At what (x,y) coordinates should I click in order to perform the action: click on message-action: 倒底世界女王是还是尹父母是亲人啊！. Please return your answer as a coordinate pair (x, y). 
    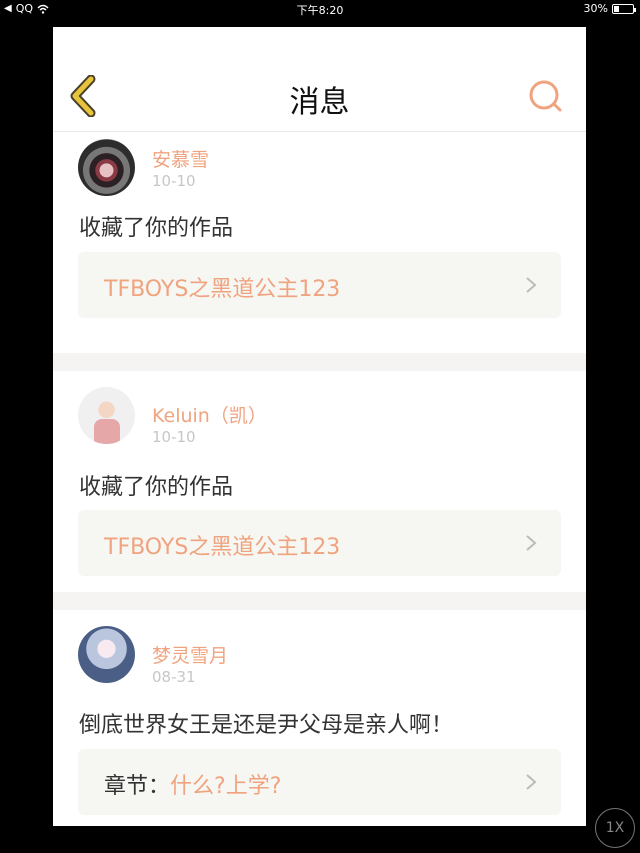
    Looking at the image, I should click on (266, 725).